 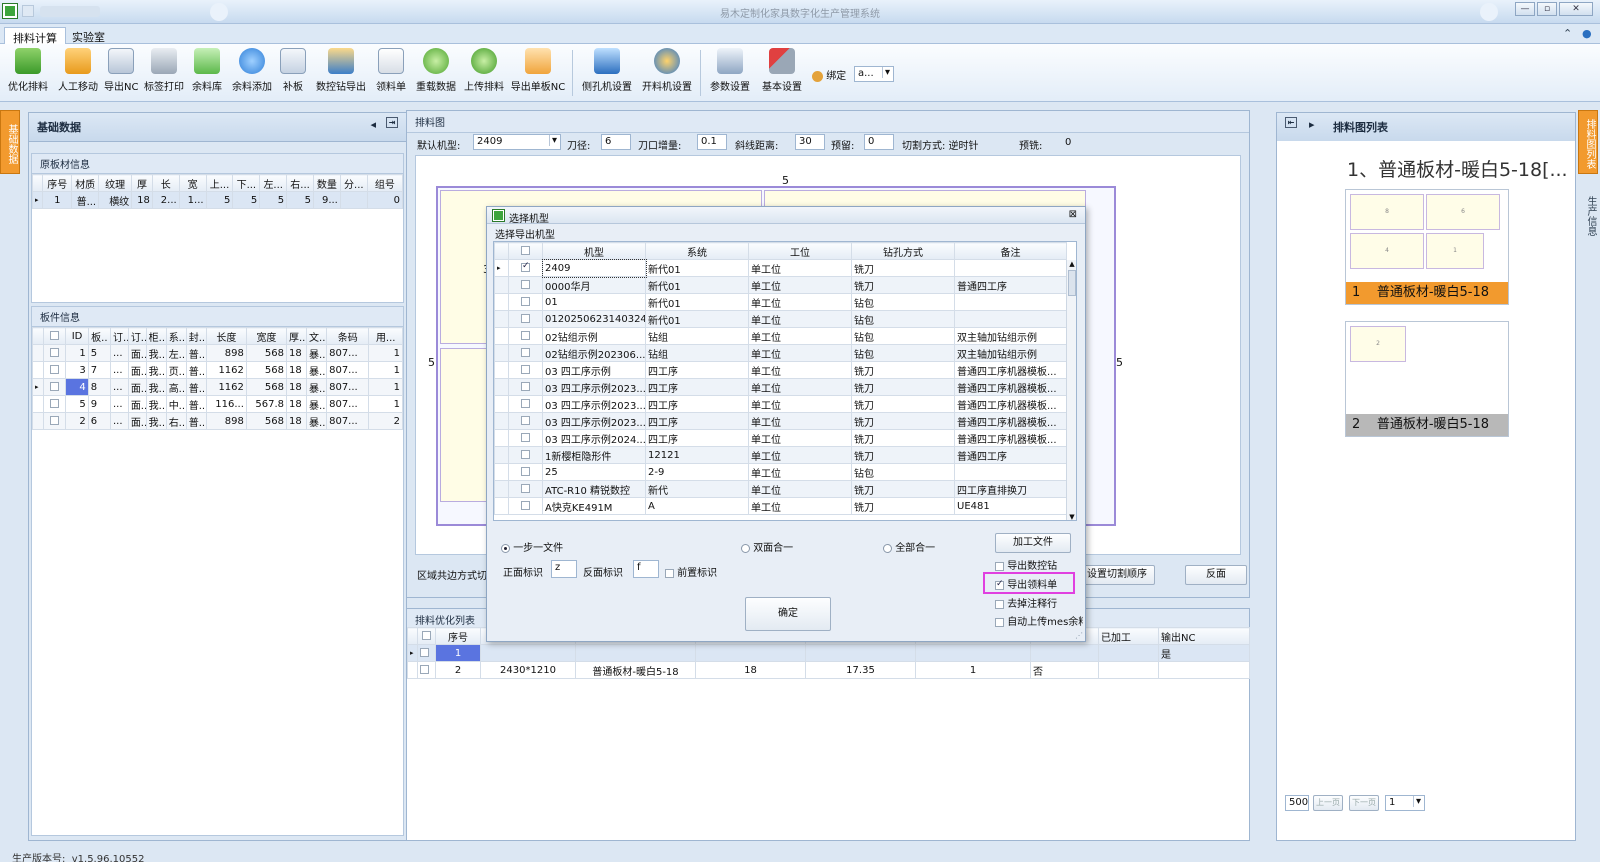 I want to click on part-col-header: 文.., so click(x=317, y=336).